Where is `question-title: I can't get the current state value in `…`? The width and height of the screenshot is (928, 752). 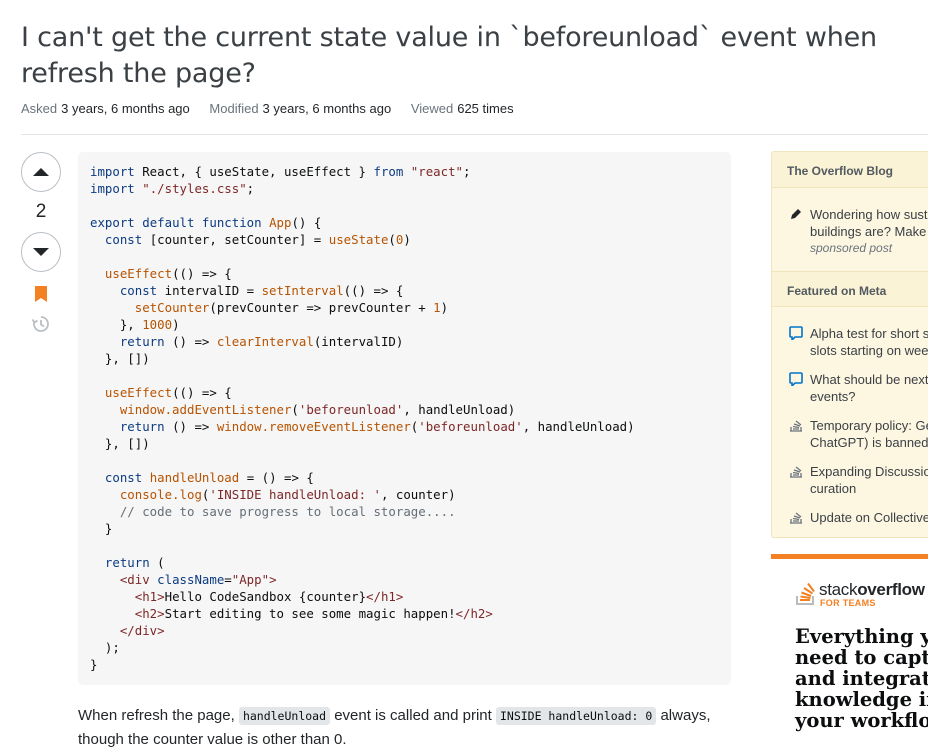
question-title: I can't get the current state value in `… is located at coordinates (471, 56).